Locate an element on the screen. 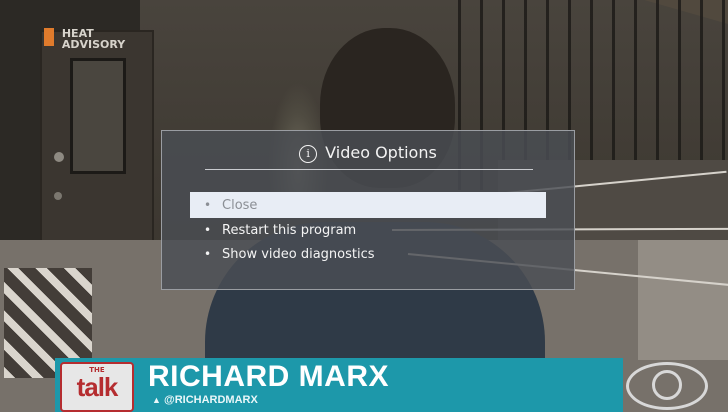  sofa-arm is located at coordinates (683, 300).